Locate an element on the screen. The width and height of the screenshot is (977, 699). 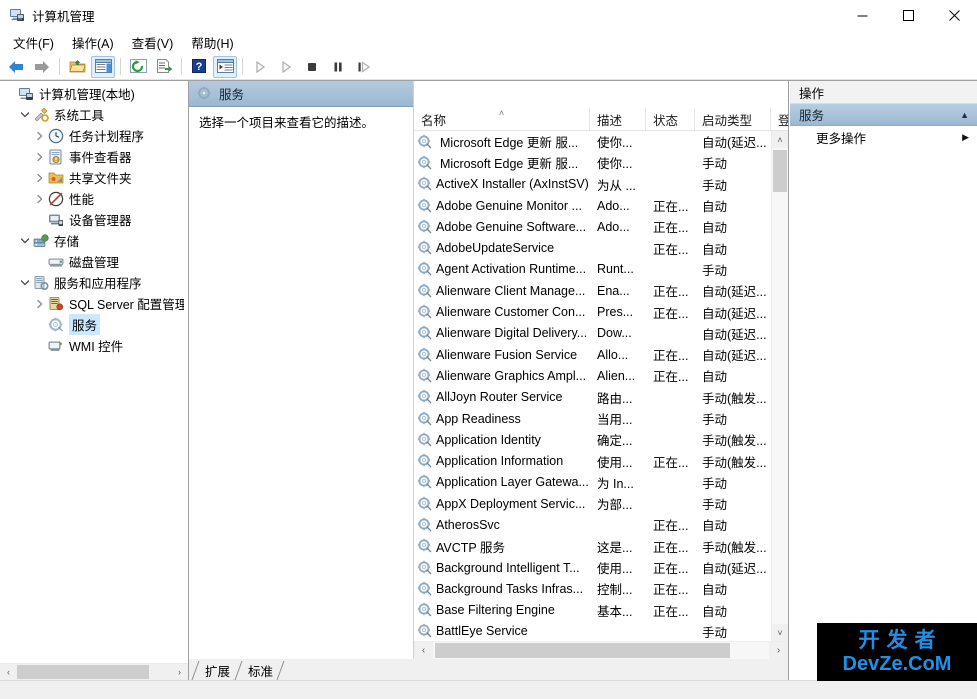
table-row: Application Layer Gatewa...为 In...手动本 is located at coordinates (592, 482).